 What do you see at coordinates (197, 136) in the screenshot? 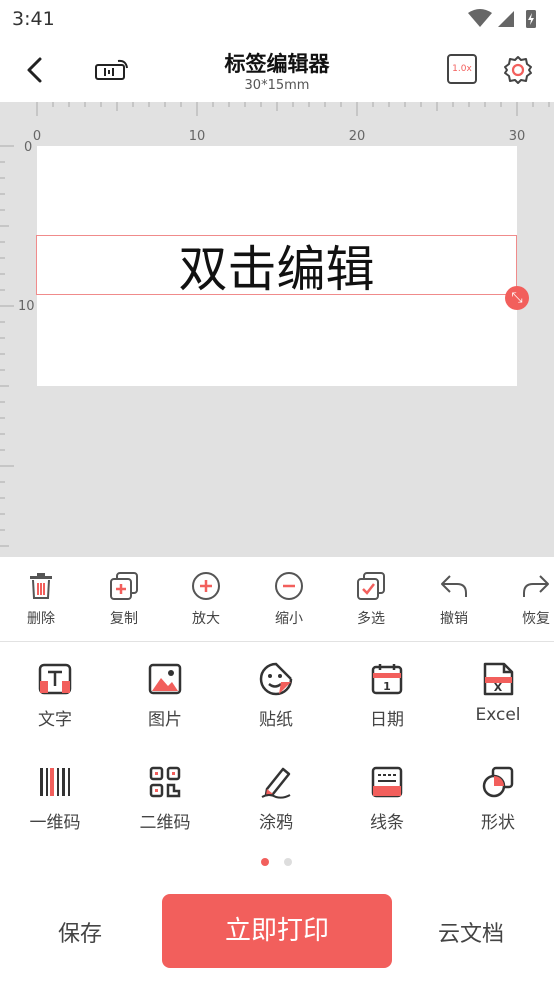
I see `ruler-h-label: 10` at bounding box center [197, 136].